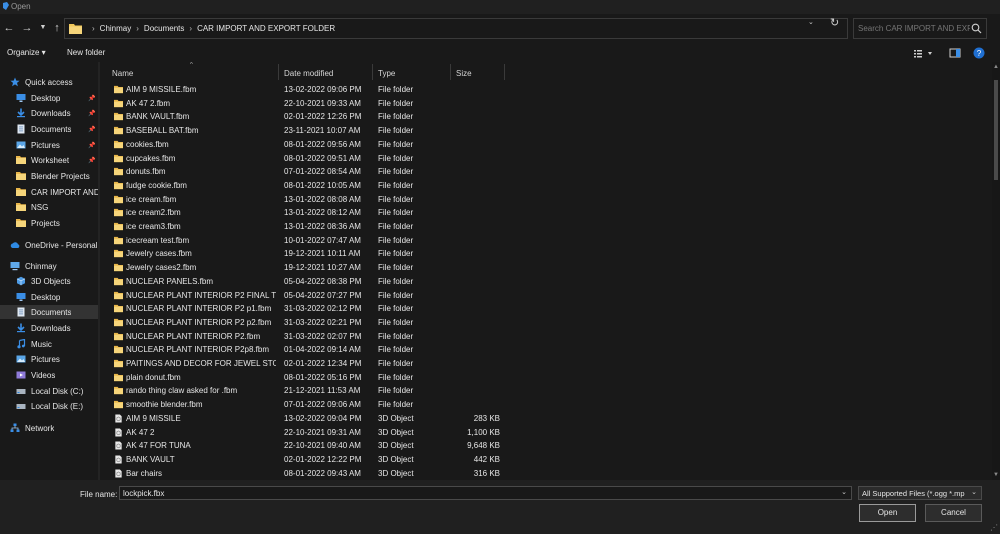  I want to click on type-cell: File folder, so click(396, 363).